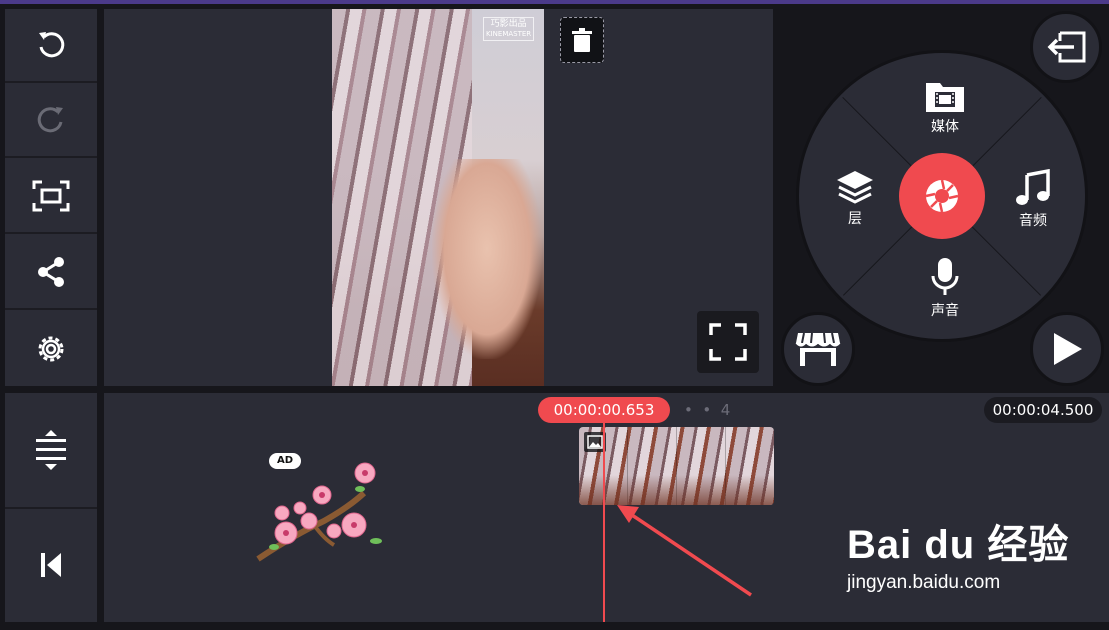 The height and width of the screenshot is (630, 1109). I want to click on record-button, so click(942, 196).